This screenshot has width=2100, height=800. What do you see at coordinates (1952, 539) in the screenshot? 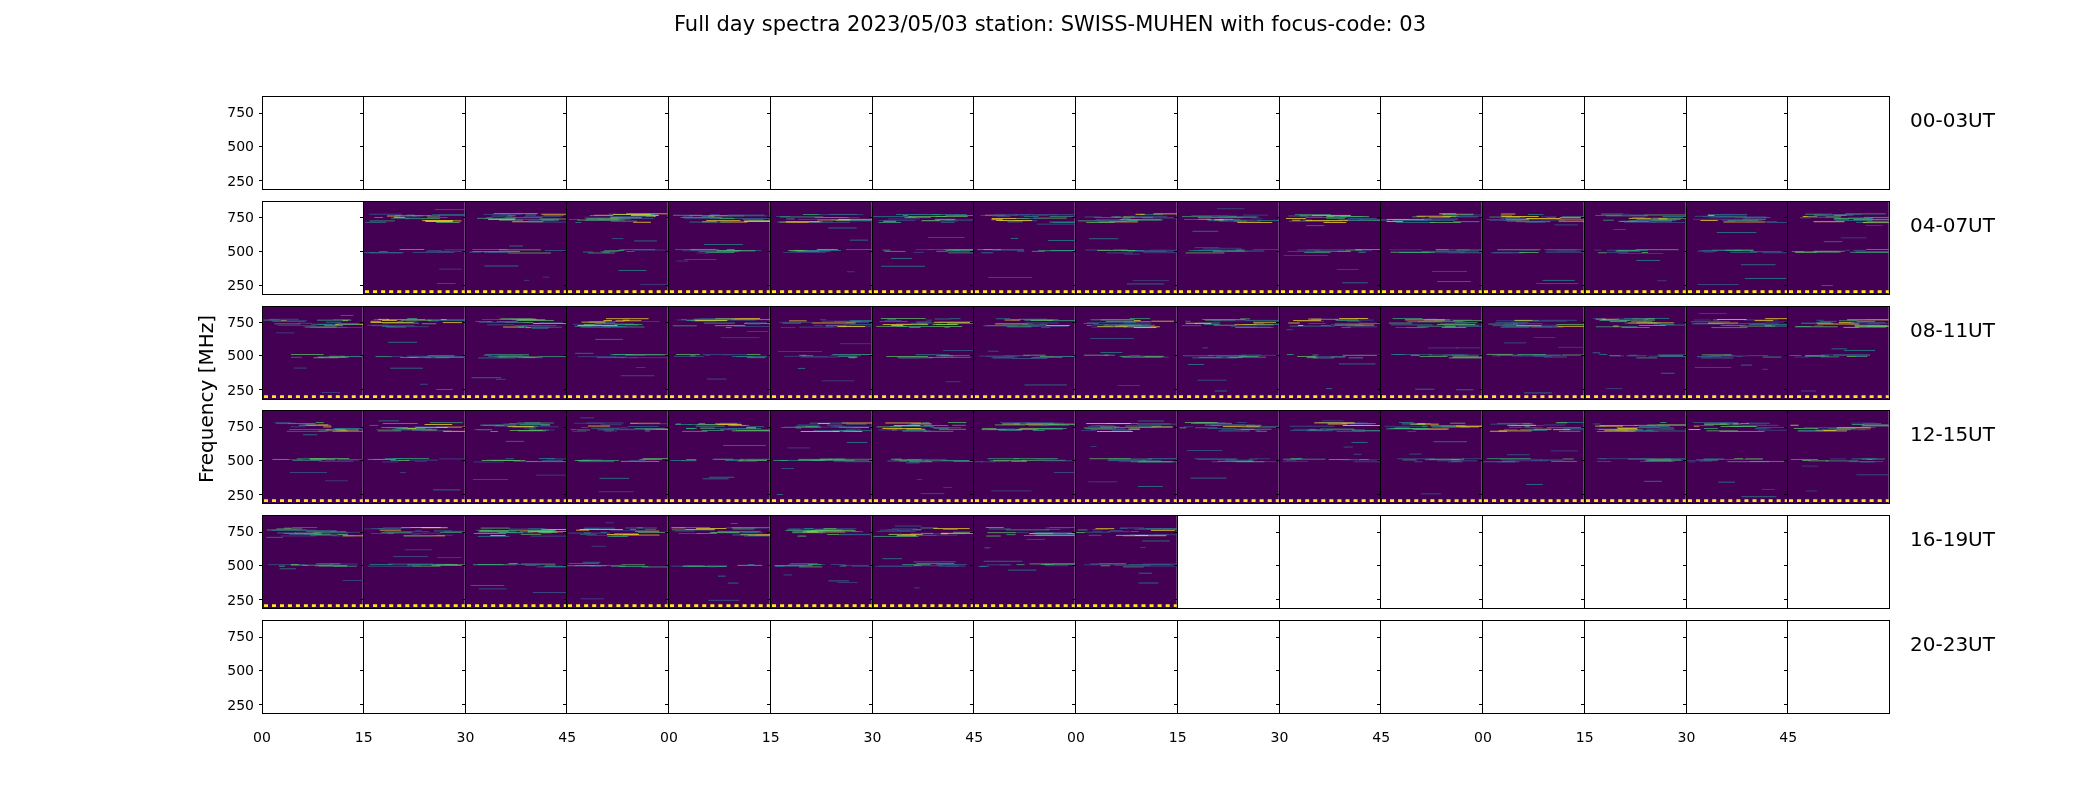
I see `row-time-label: 16-19UT` at bounding box center [1952, 539].